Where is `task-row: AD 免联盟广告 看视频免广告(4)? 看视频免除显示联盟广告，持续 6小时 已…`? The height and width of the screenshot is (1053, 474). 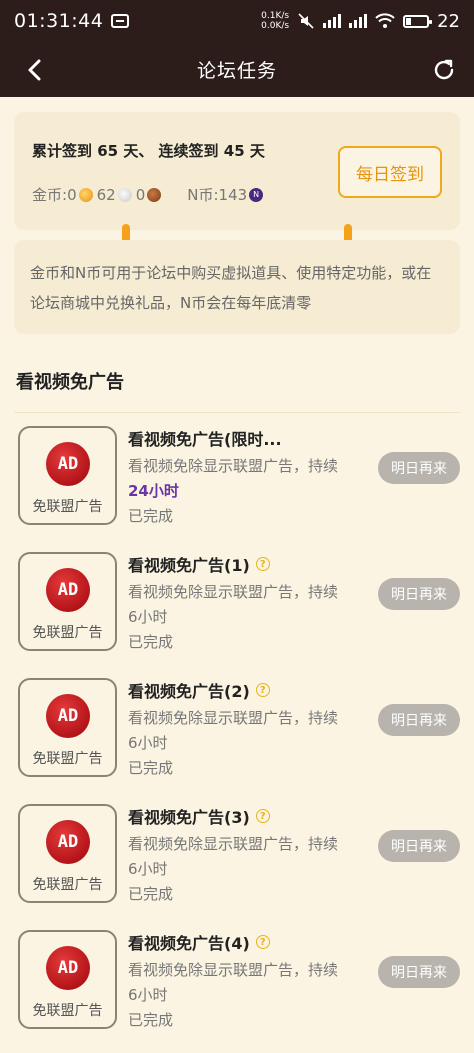 task-row: AD 免联盟广告 看视频免广告(4)? 看视频免除显示联盟广告，持续 6小时 已… is located at coordinates (237, 973).